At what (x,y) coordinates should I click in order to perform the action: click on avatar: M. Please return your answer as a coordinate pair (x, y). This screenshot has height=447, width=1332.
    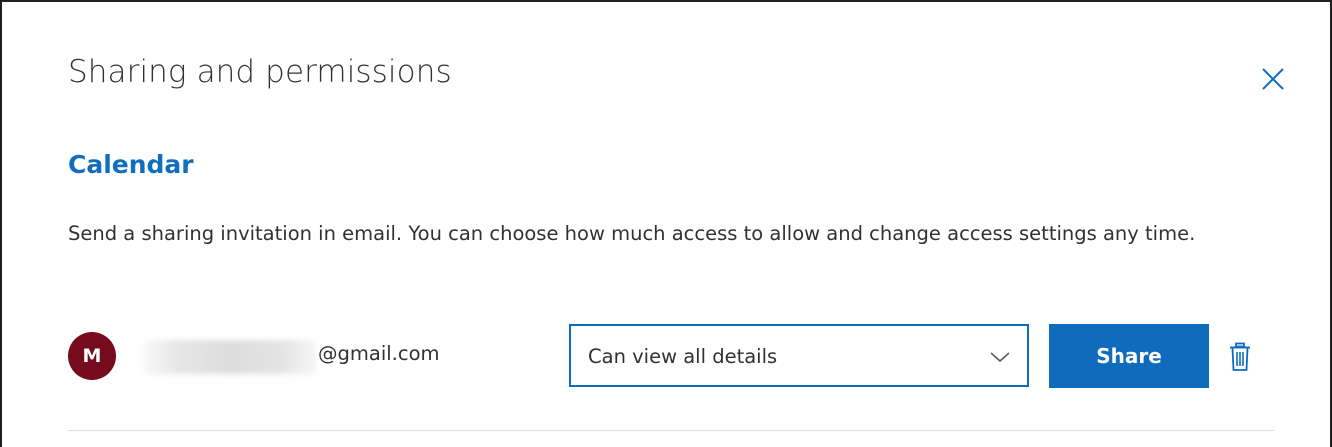
    Looking at the image, I should click on (92, 356).